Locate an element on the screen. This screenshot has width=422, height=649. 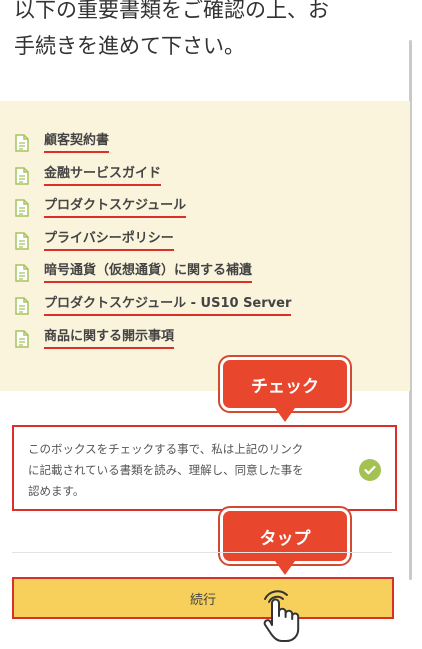
document-link-financial-services-guide: 金融サービスガイド is located at coordinates (103, 175).